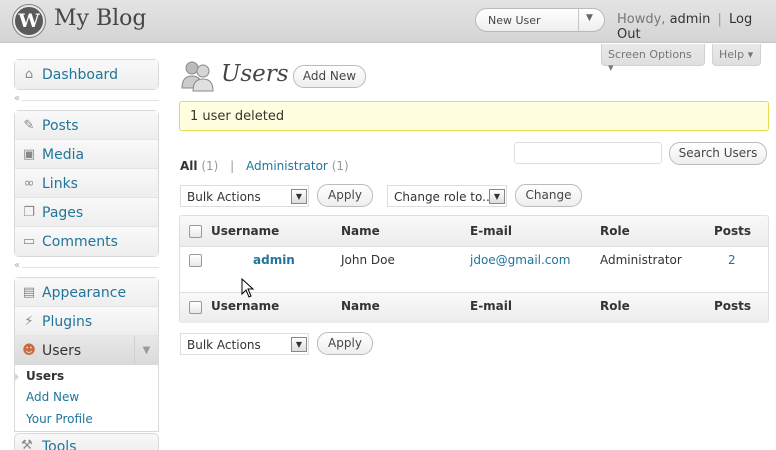  I want to click on menu-label: Posts, so click(60, 126).